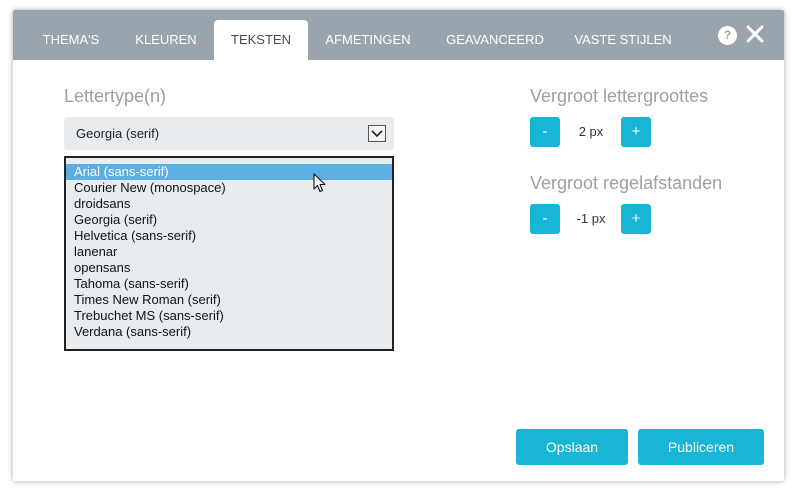 This screenshot has height=501, width=801. Describe the element at coordinates (166, 40) in the screenshot. I see `tab-kleuren: KLEUREN` at that location.